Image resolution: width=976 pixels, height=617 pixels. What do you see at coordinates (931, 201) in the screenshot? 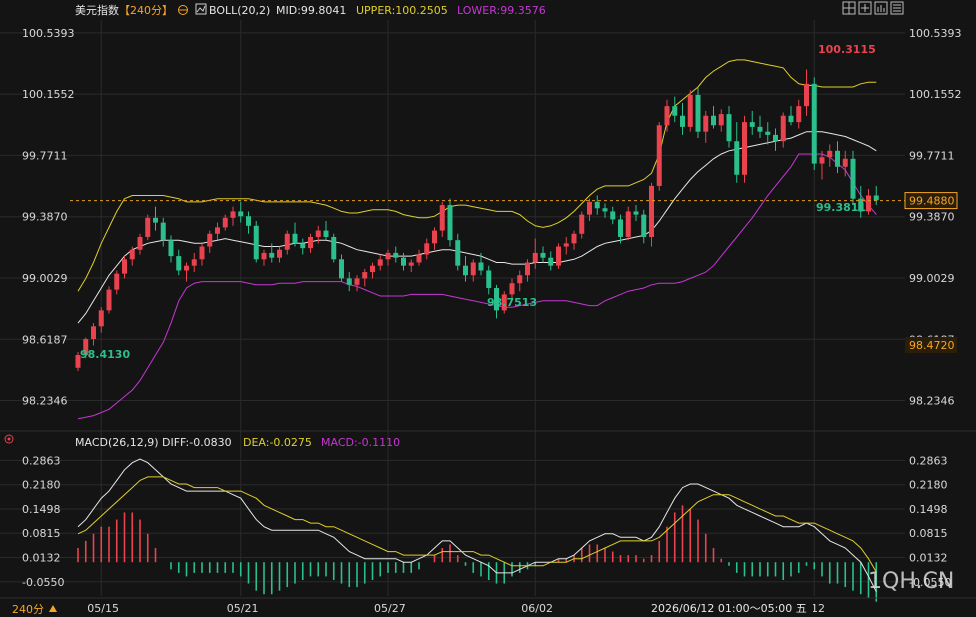
I see `current-price-marker: 99.4880` at bounding box center [931, 201].